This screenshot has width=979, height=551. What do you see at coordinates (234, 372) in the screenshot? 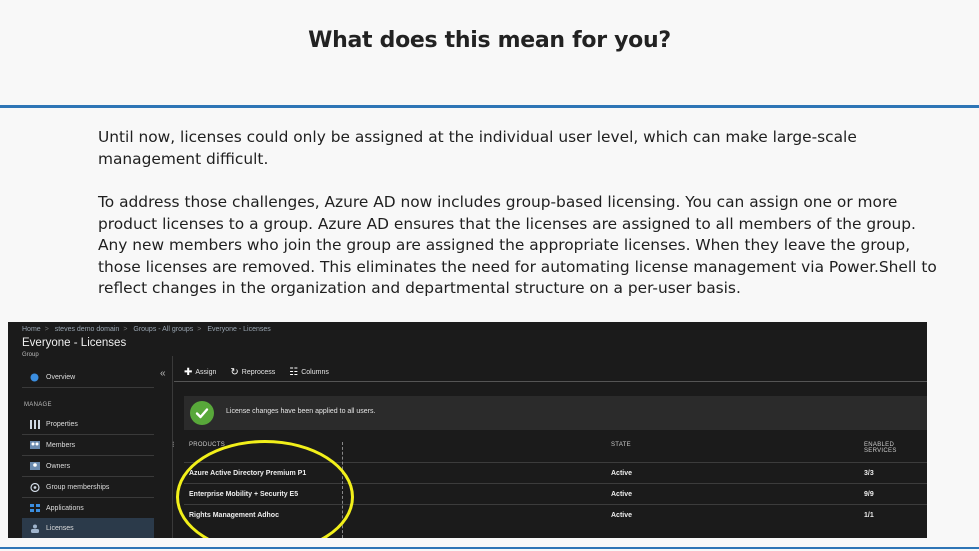
I see `refresh-icon: ↻` at bounding box center [234, 372].